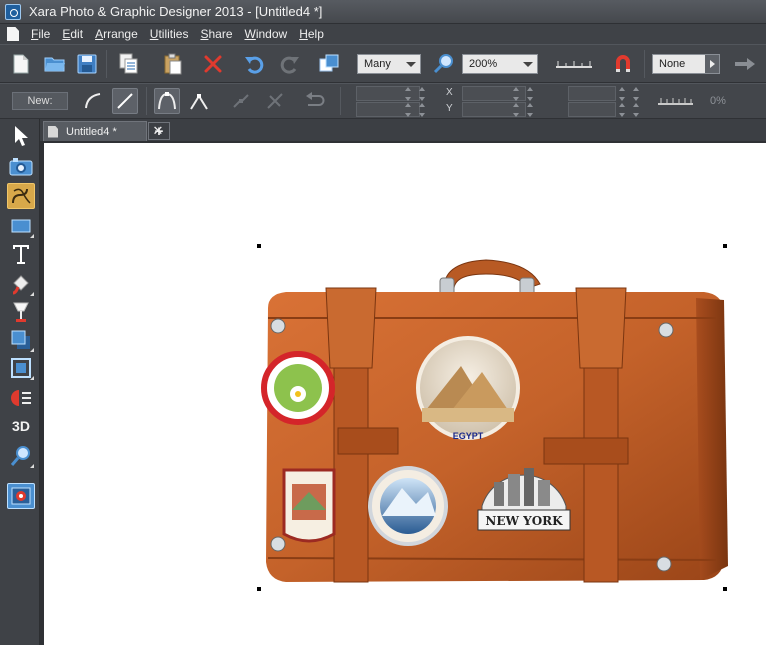 The width and height of the screenshot is (766, 645). What do you see at coordinates (500, 64) in the screenshot?
I see `zoom-combo: 200%` at bounding box center [500, 64].